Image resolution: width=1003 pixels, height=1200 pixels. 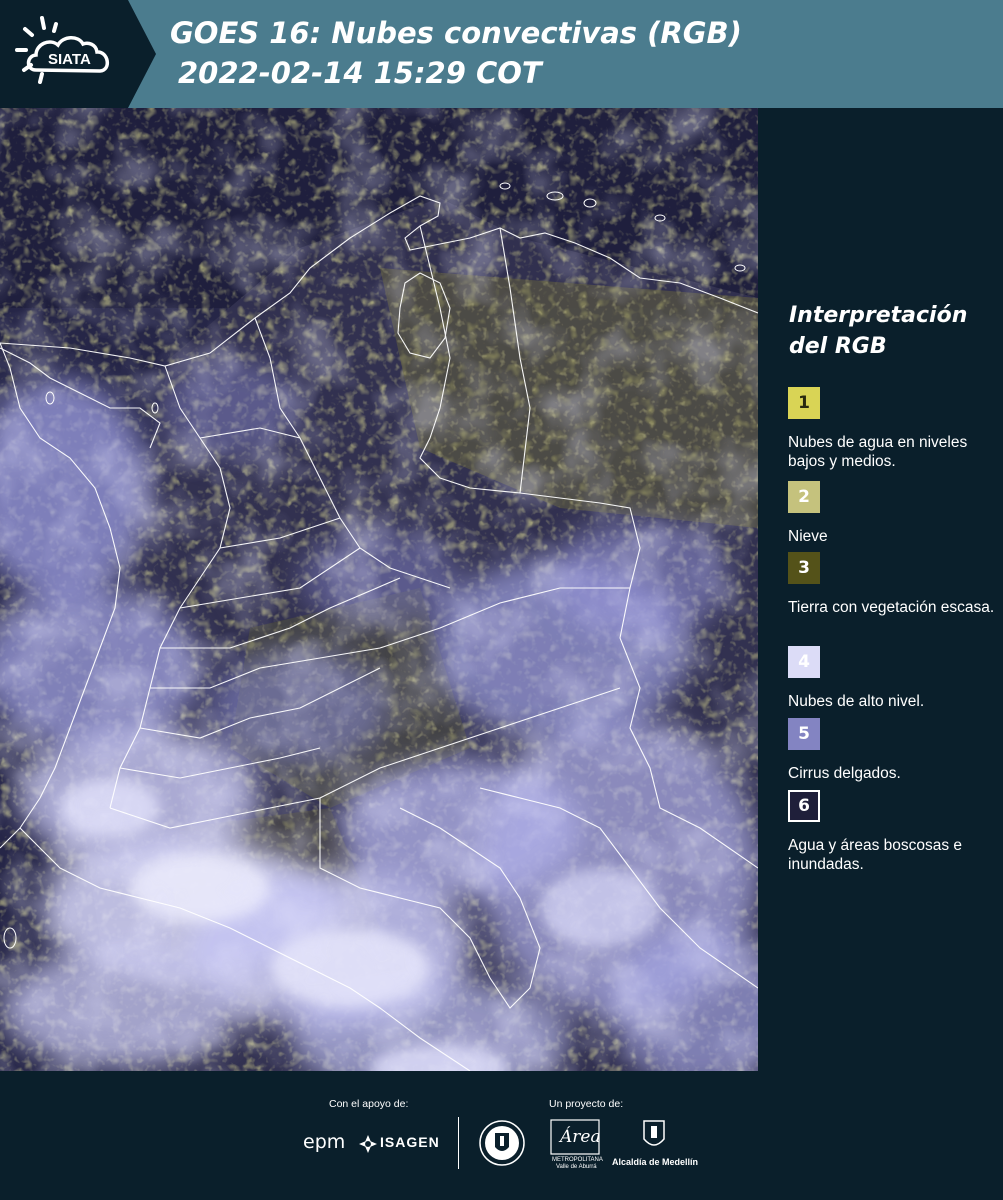 I want to click on legend-swatch: 1, so click(x=804, y=403).